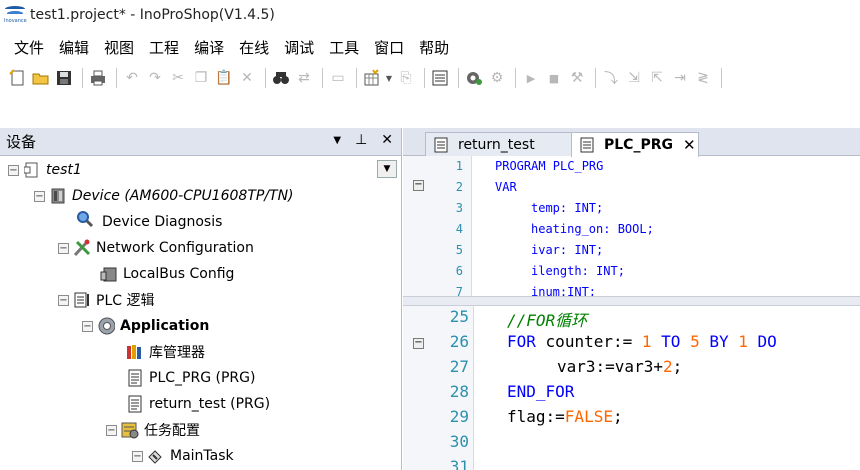  Describe the element at coordinates (153, 430) in the screenshot. I see `tree-item-task-config: − 任务配置` at that location.